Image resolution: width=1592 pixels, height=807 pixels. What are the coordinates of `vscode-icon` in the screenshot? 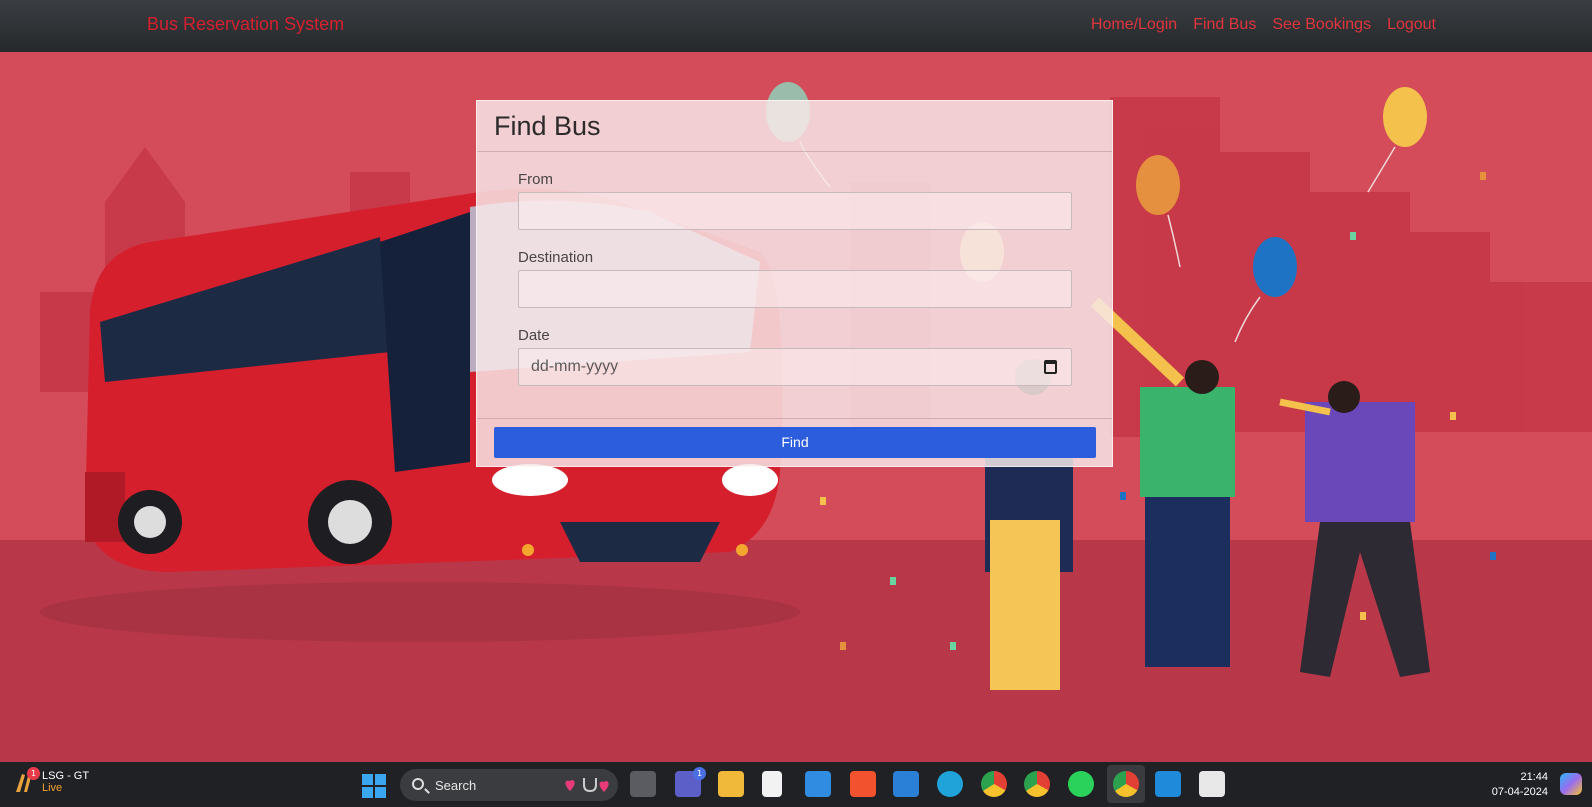 It's located at (1168, 784).